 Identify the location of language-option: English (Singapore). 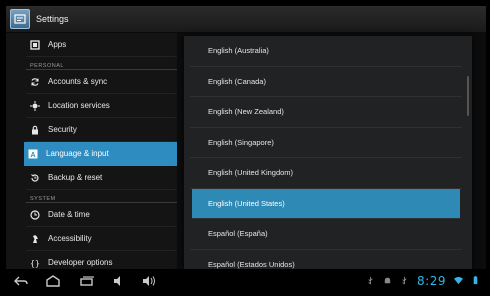
(326, 143).